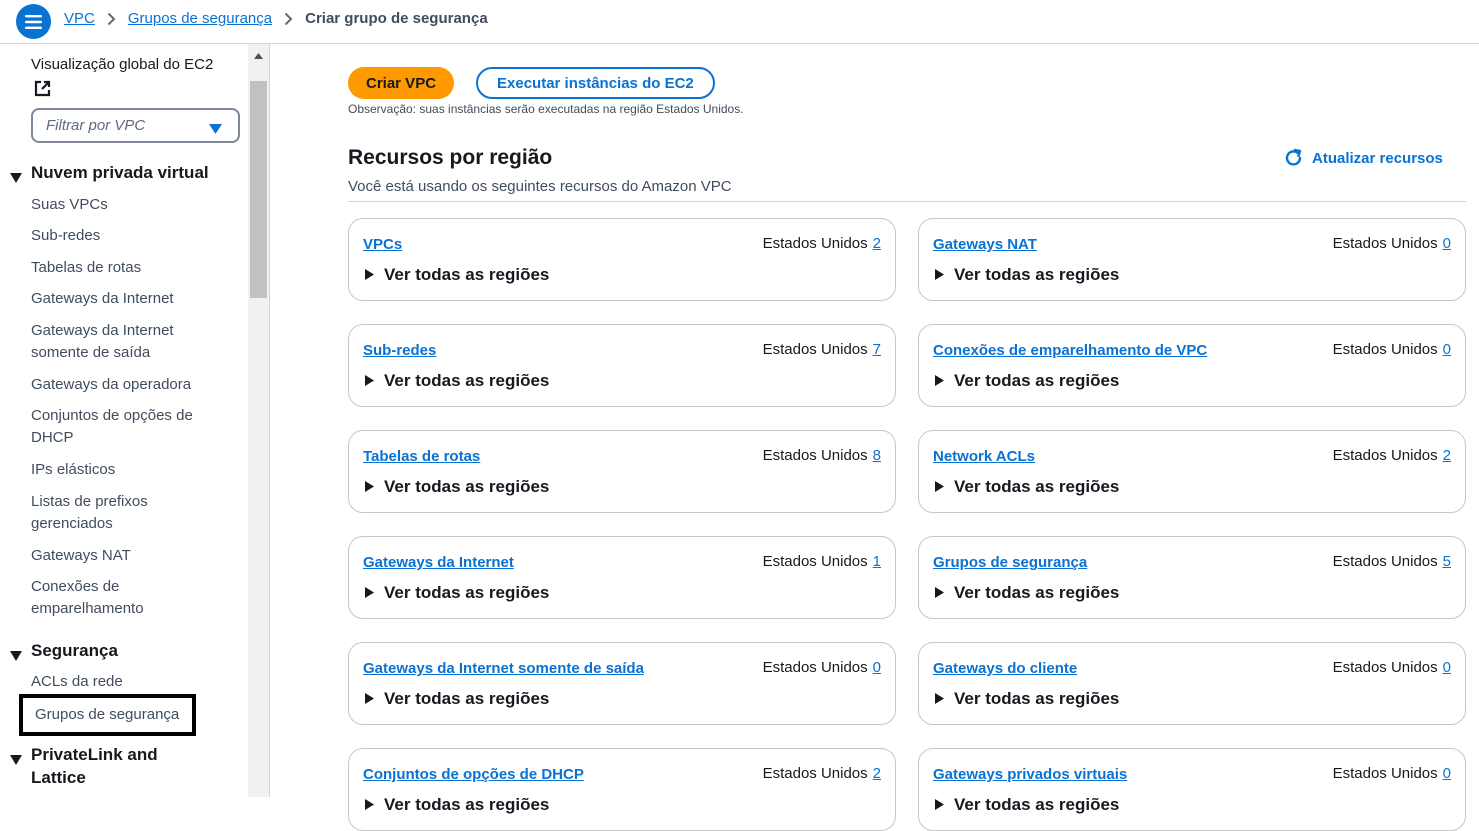 Image resolution: width=1479 pixels, height=831 pixels. What do you see at coordinates (131, 268) in the screenshot?
I see `sidebar-item-route-tables: Tabelas de rotas` at bounding box center [131, 268].